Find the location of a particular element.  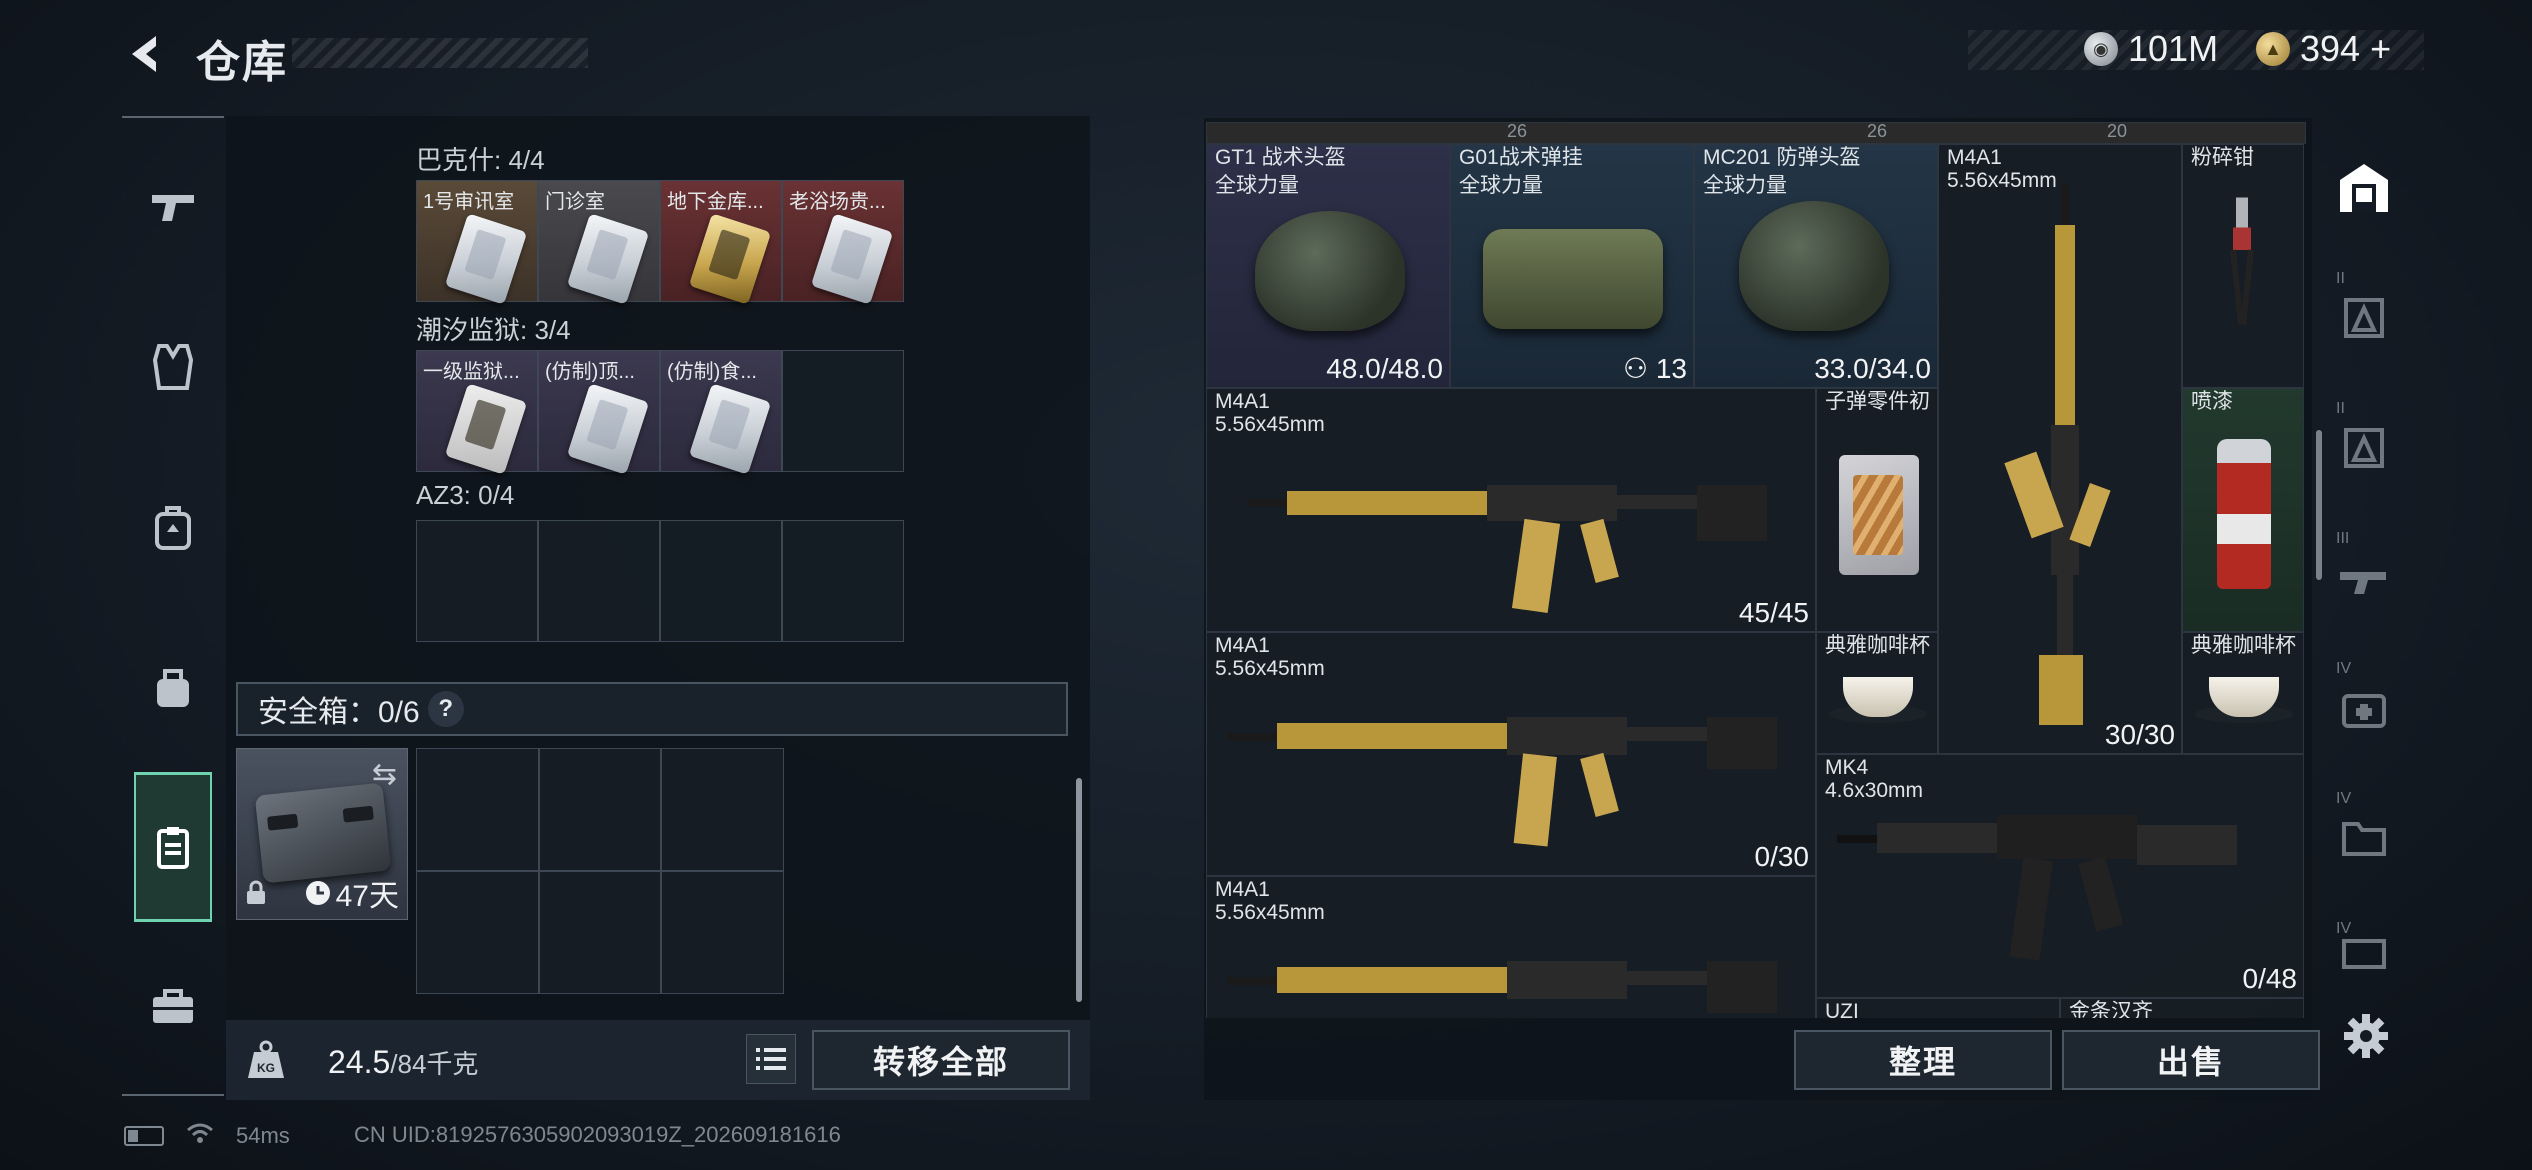

stash-item-gt1-helmet: GT1 战术头盔 全球力量 48.0/48.0 is located at coordinates (1328, 266).